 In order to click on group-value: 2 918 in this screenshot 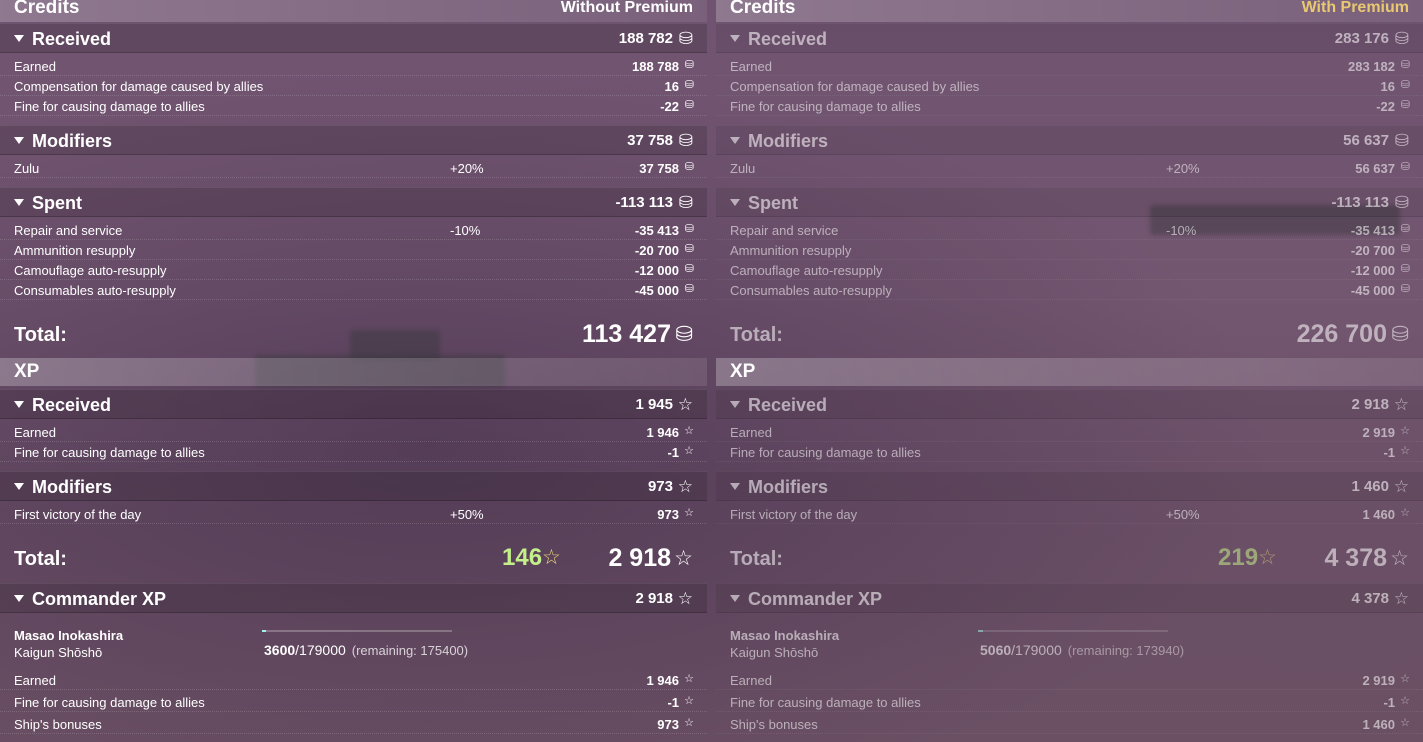, I will do `click(654, 598)`.